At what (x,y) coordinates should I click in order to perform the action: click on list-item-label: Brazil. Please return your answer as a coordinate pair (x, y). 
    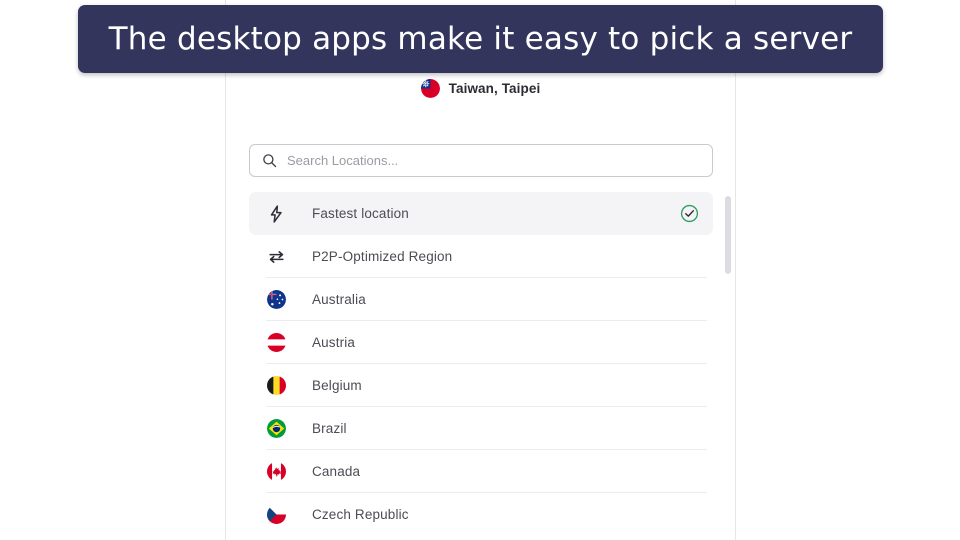
    Looking at the image, I should click on (329, 428).